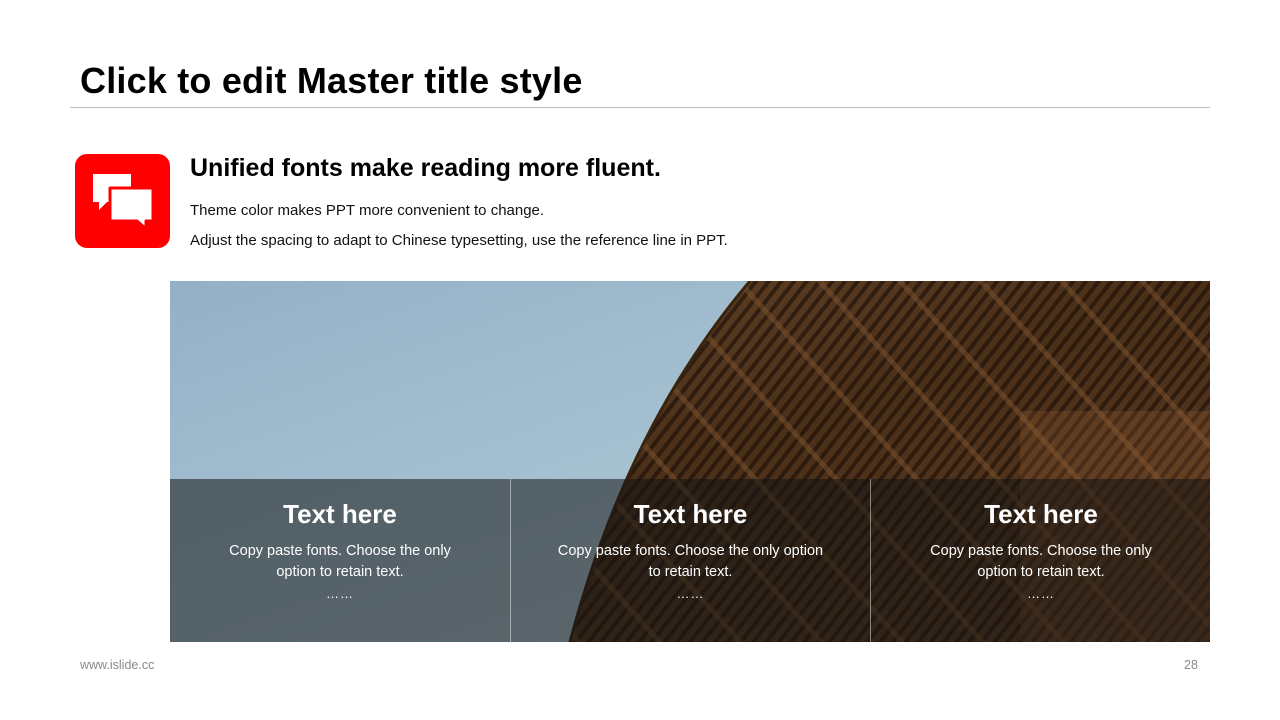  I want to click on footer-url: www.islide.cc, so click(117, 665).